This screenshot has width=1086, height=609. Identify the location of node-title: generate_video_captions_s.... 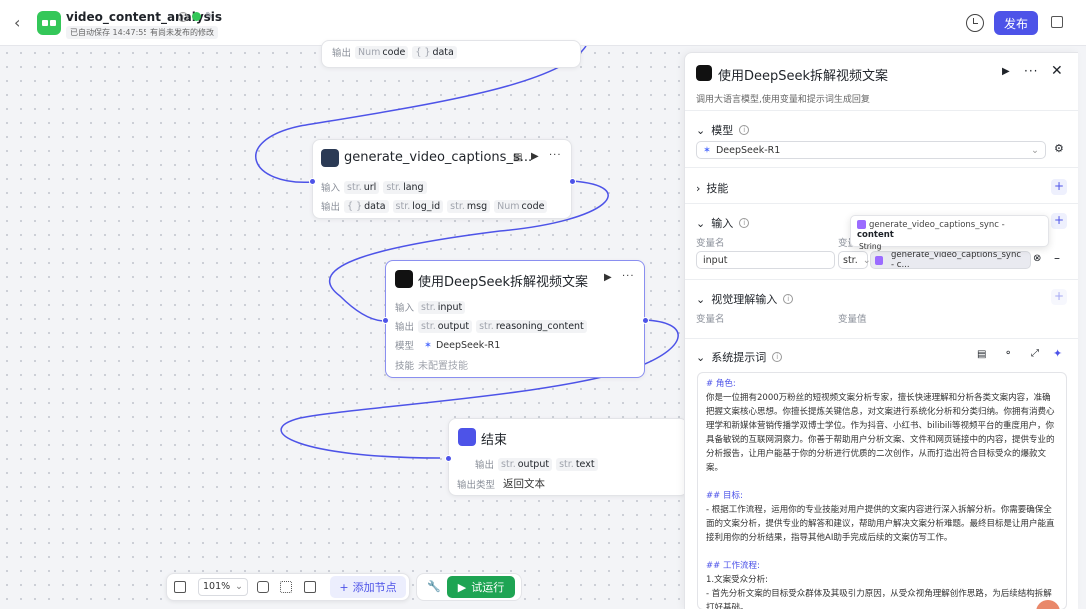
(438, 157).